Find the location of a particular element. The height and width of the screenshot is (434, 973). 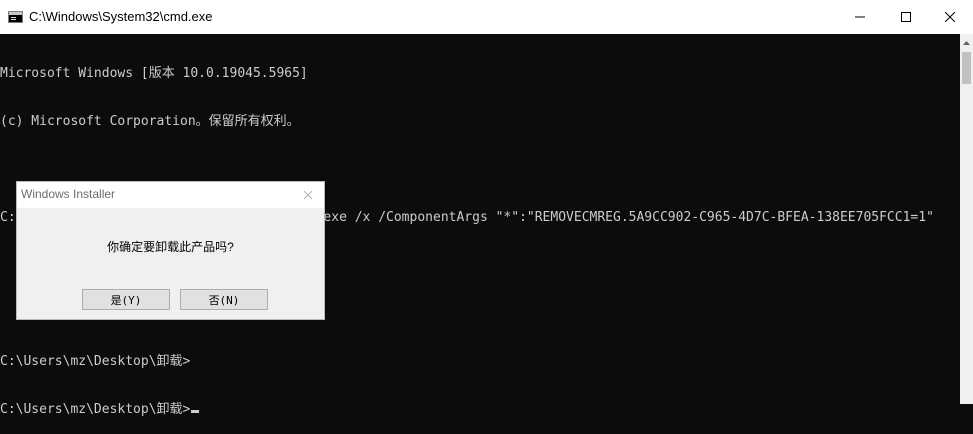

vertical-scrollbar is located at coordinates (966, 219).